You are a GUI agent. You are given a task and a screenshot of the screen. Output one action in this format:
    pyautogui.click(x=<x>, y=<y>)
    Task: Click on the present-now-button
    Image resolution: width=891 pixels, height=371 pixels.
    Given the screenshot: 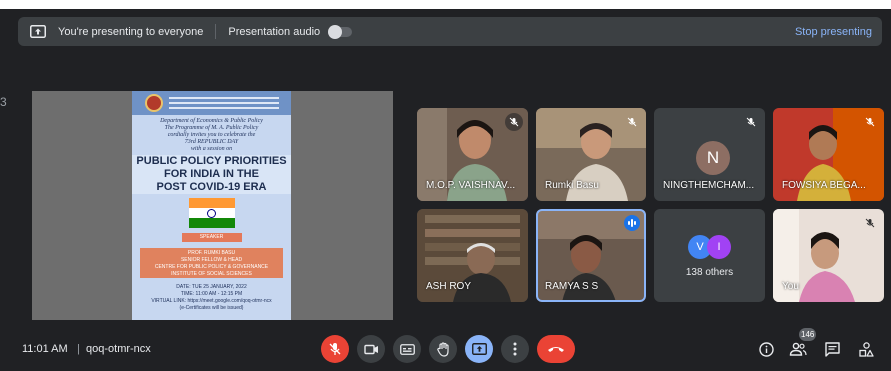 What is the action you would take?
    pyautogui.click(x=479, y=349)
    